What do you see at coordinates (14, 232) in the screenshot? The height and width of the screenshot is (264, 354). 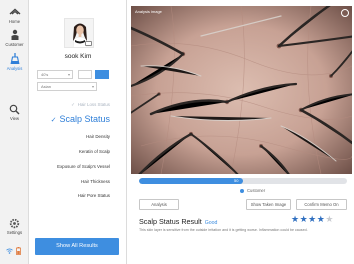 I see `nav-label-settings: Settings` at bounding box center [14, 232].